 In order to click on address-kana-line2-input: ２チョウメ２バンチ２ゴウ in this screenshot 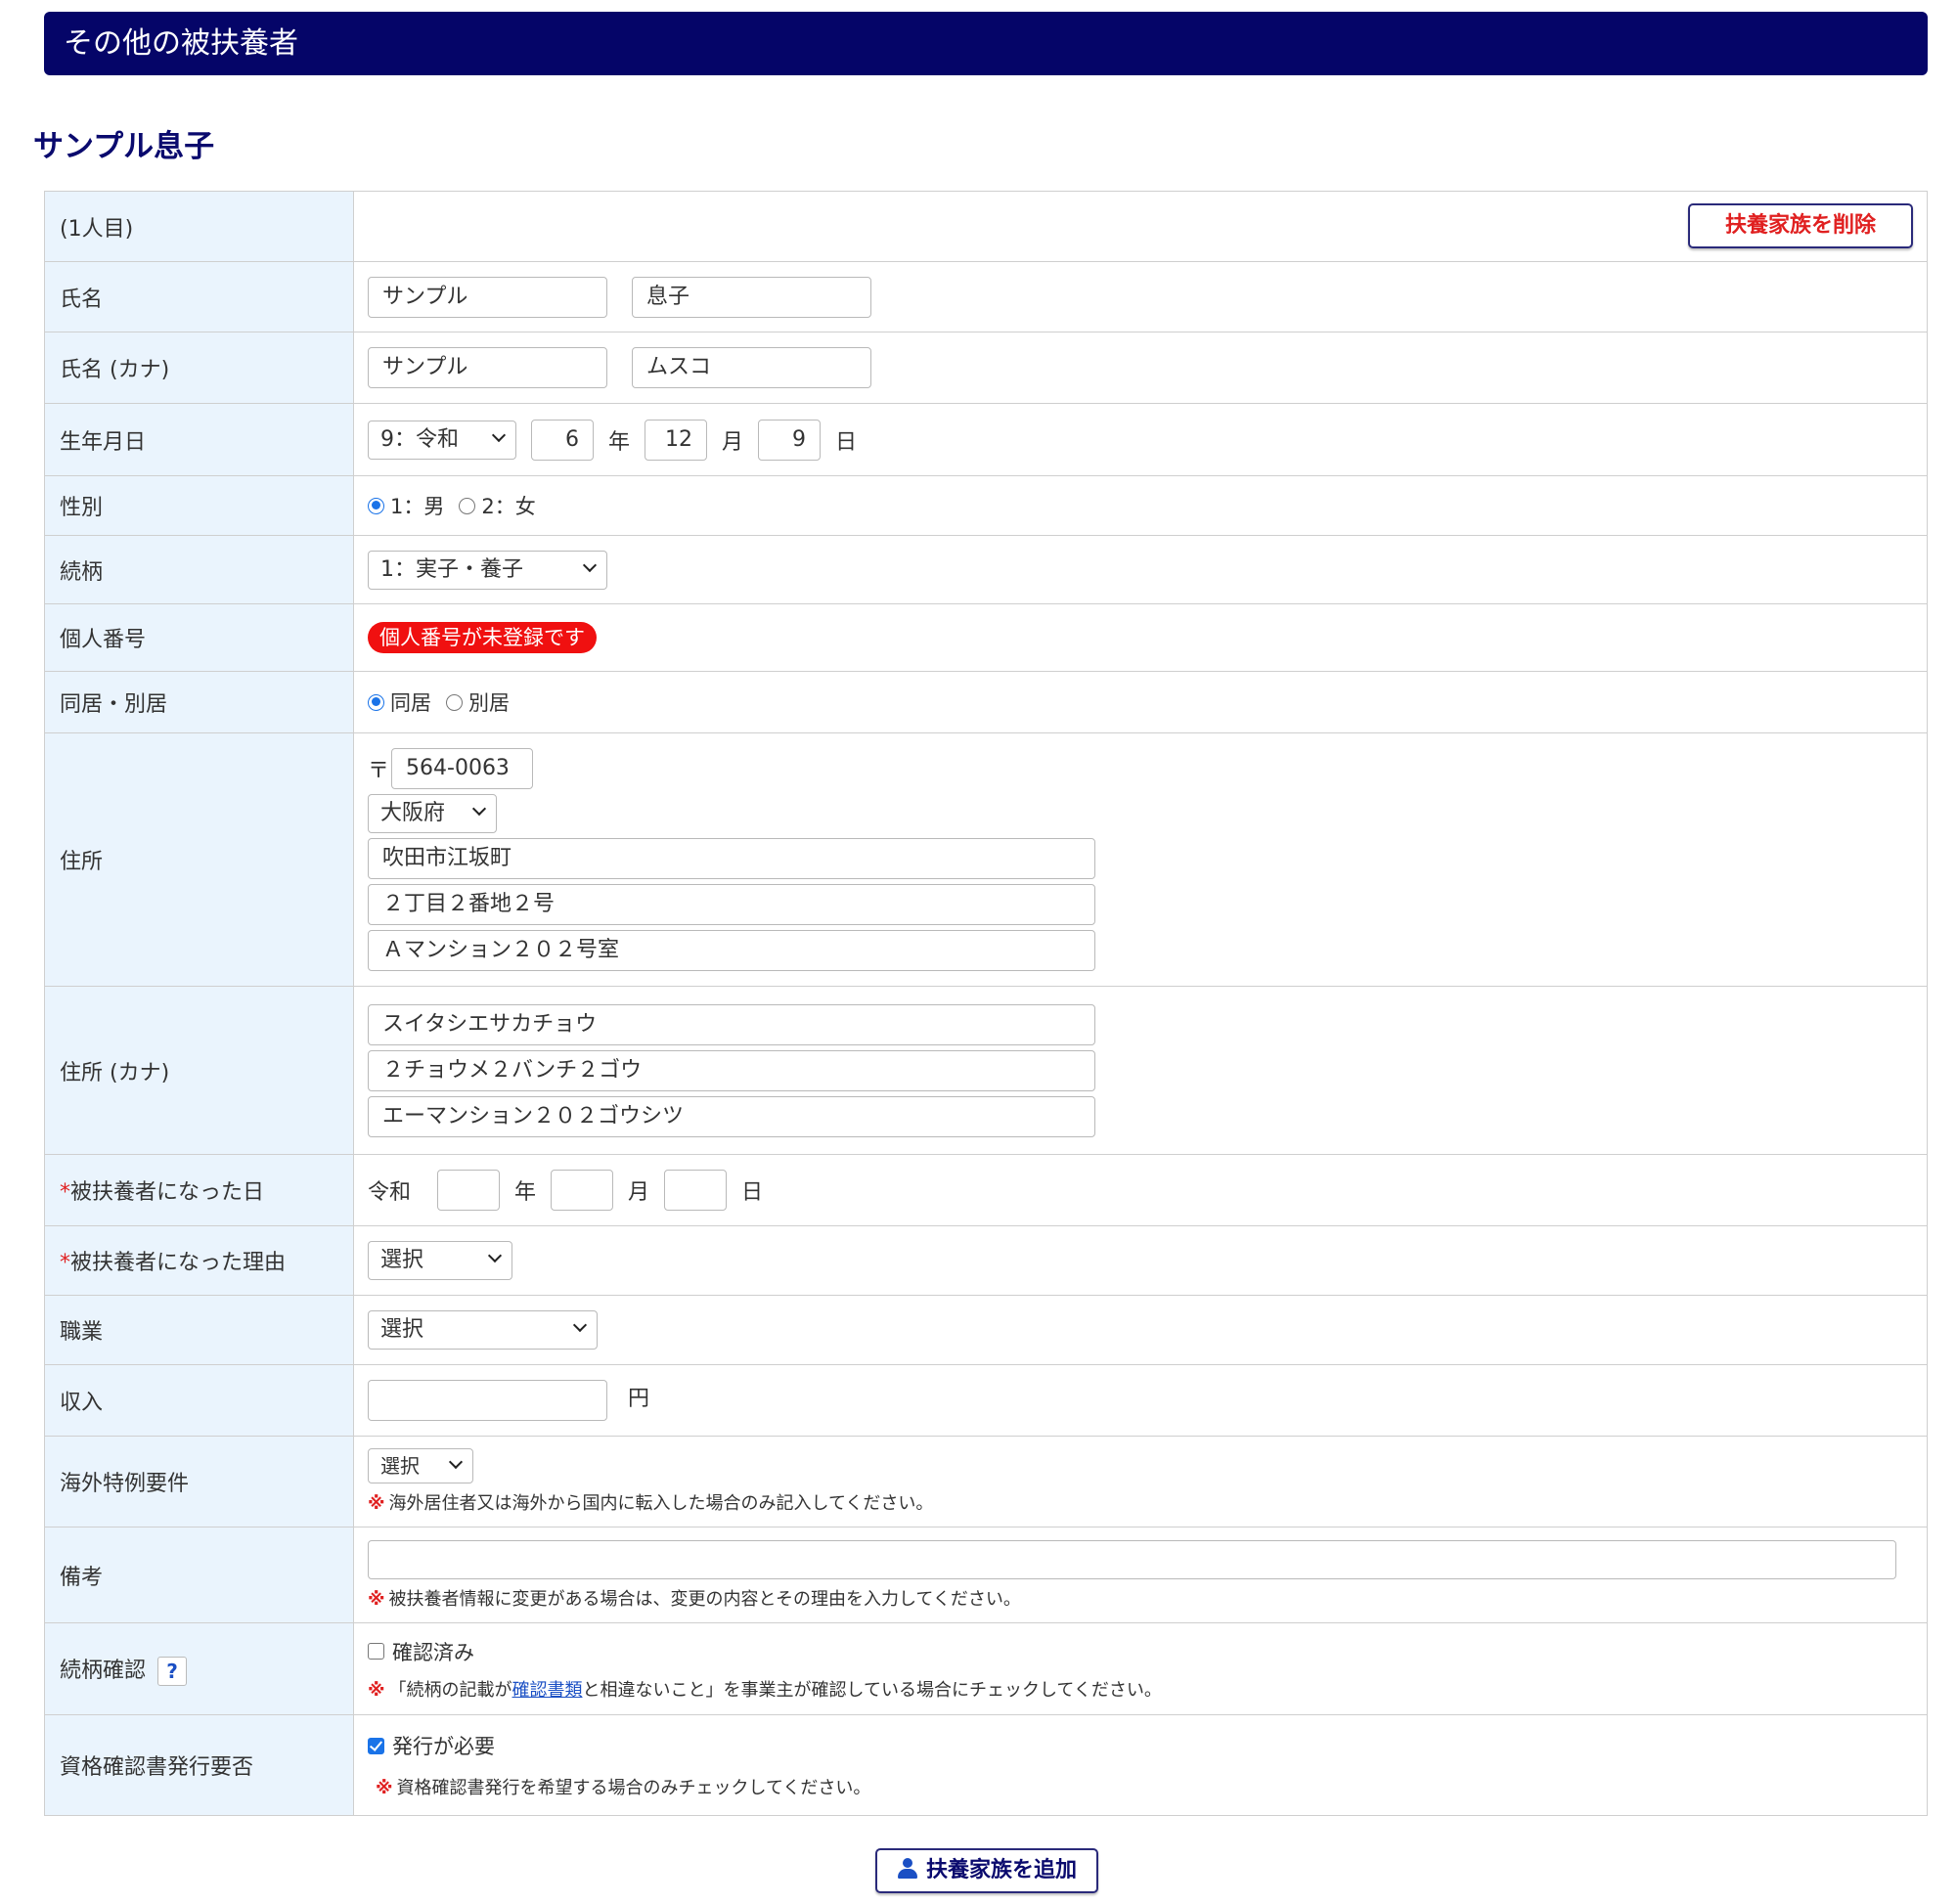, I will do `click(731, 1070)`.